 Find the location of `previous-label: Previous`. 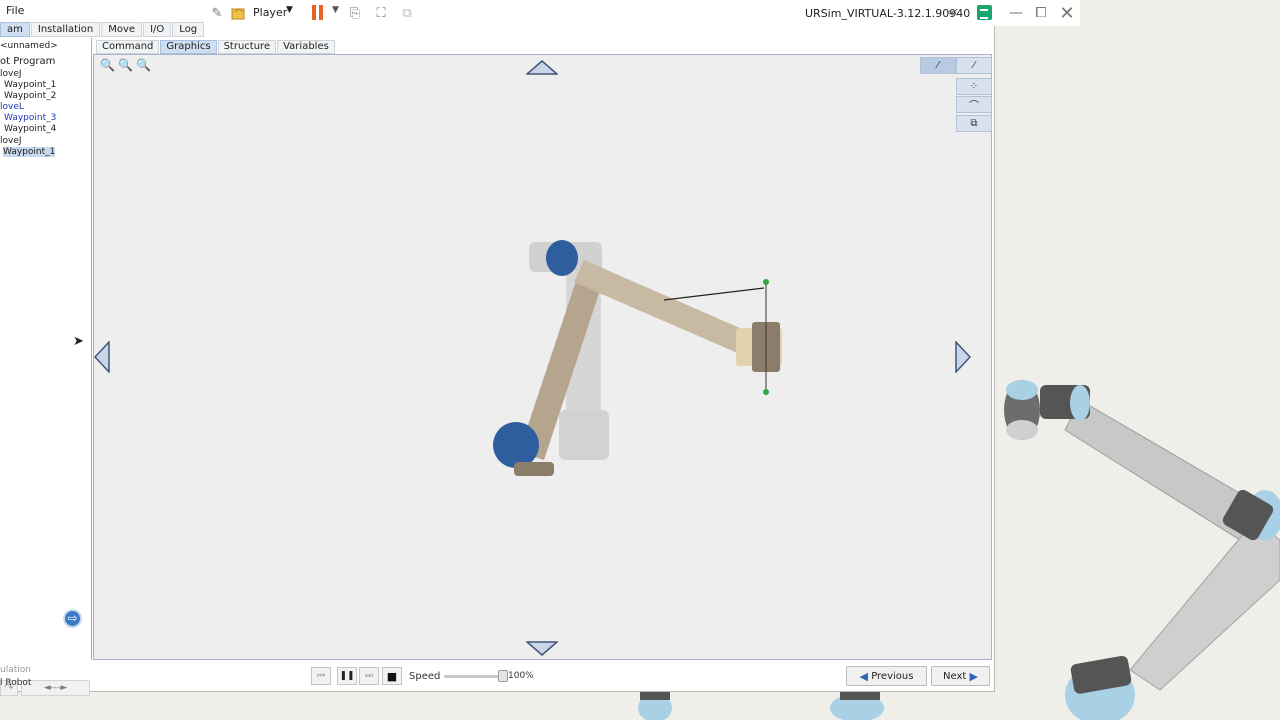

previous-label: Previous is located at coordinates (892, 676).